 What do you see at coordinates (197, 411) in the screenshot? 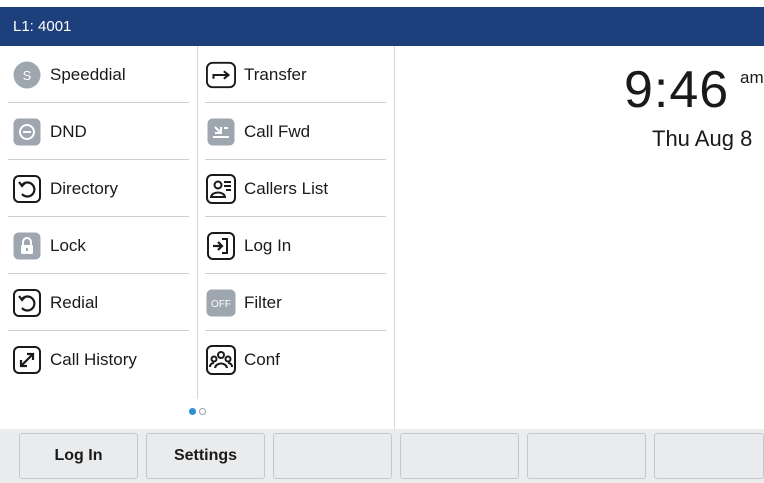
I see `page-indicator` at bounding box center [197, 411].